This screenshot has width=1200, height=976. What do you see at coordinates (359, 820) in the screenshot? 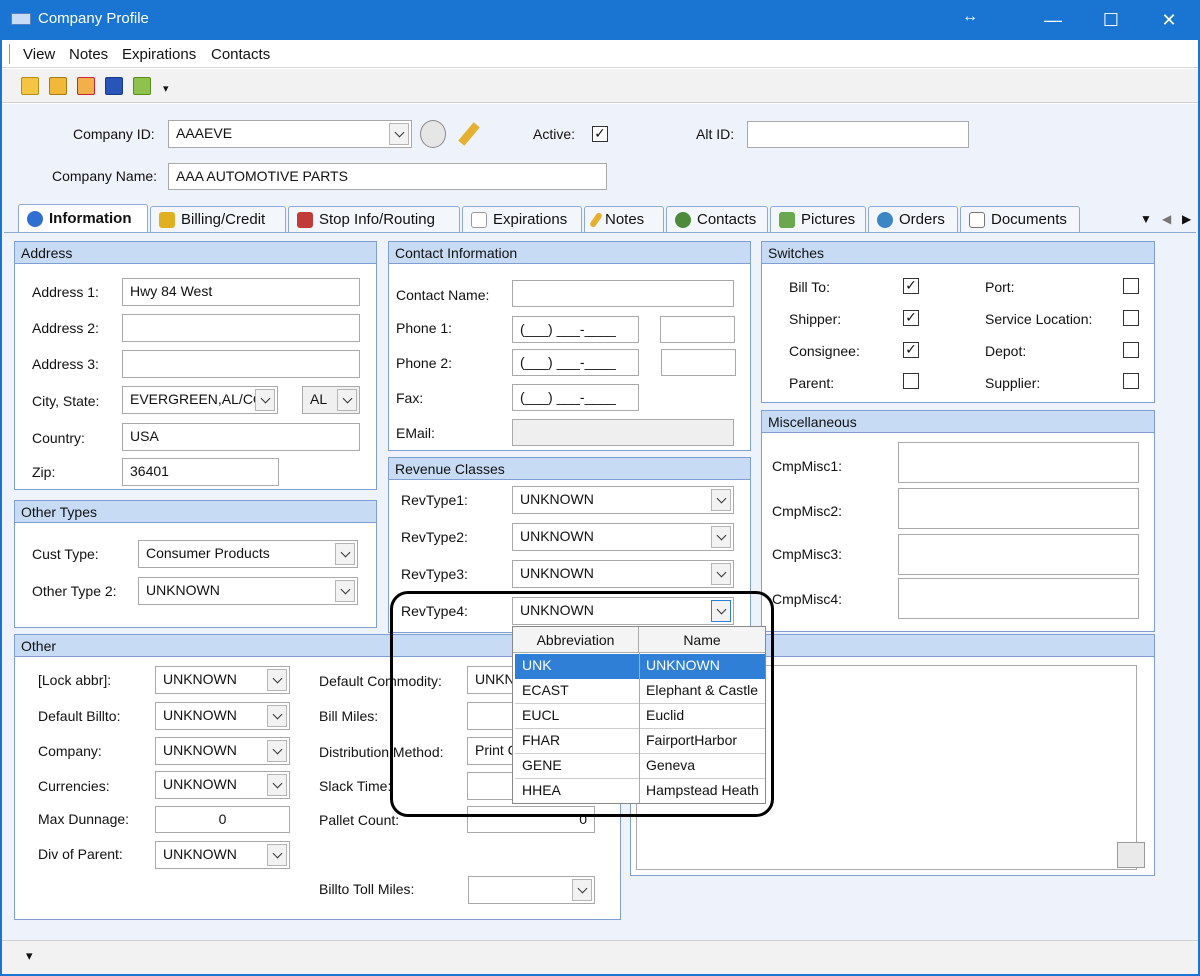
I see `pallet-count-label: Pallet Count:` at bounding box center [359, 820].